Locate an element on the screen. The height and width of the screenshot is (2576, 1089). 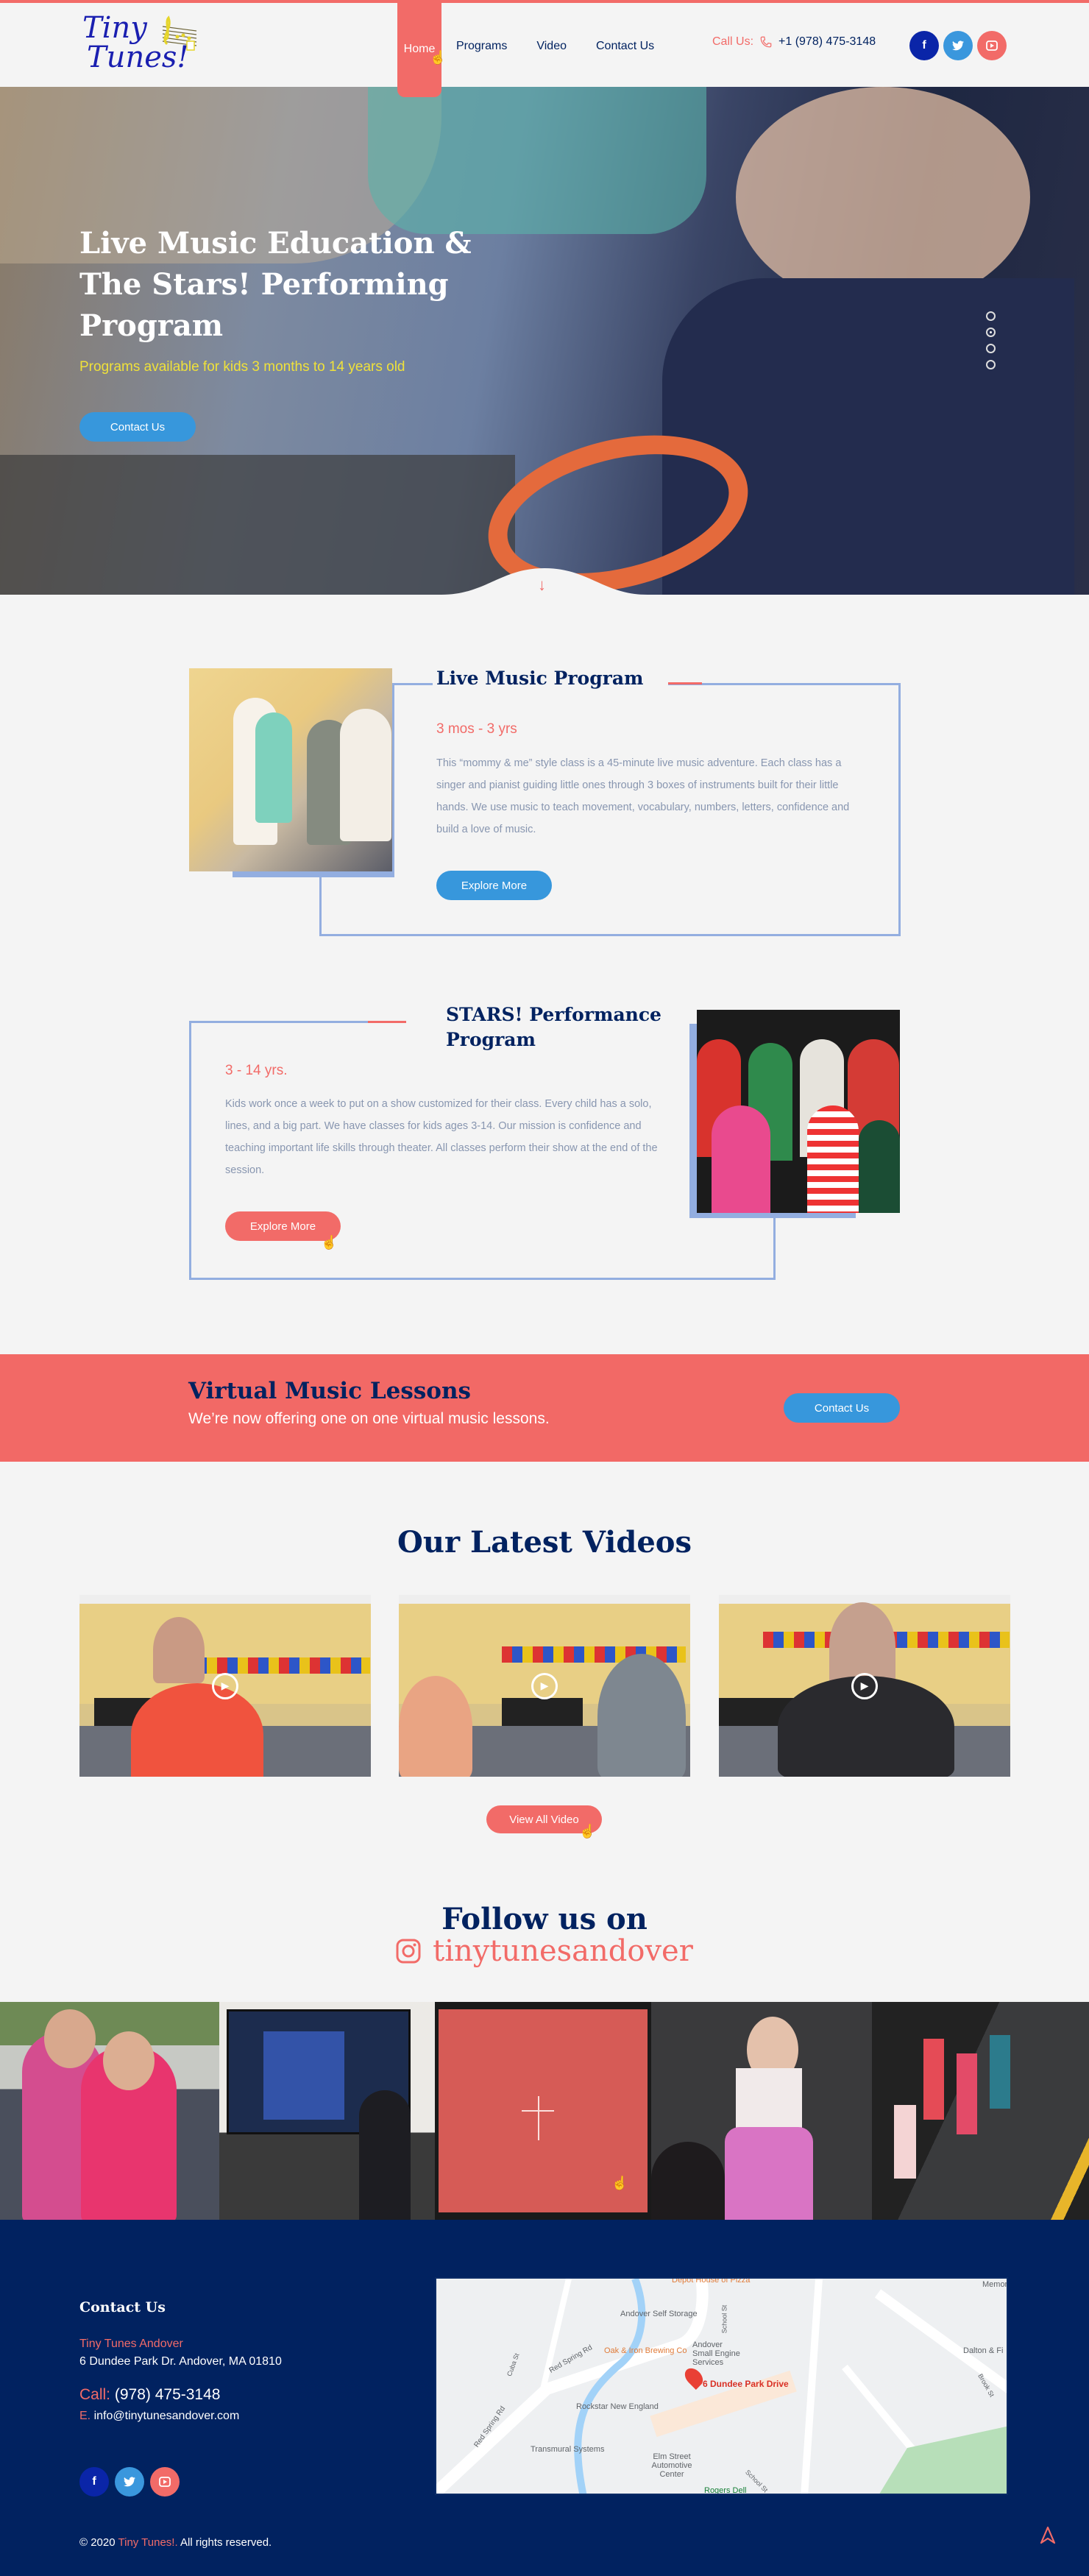
logo: Tiny Tunes! is located at coordinates (138, 43).